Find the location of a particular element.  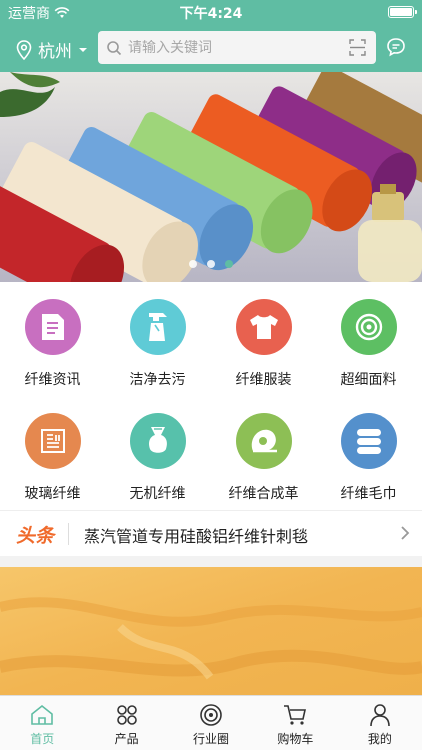

chevron-down-icon is located at coordinates (83, 49).